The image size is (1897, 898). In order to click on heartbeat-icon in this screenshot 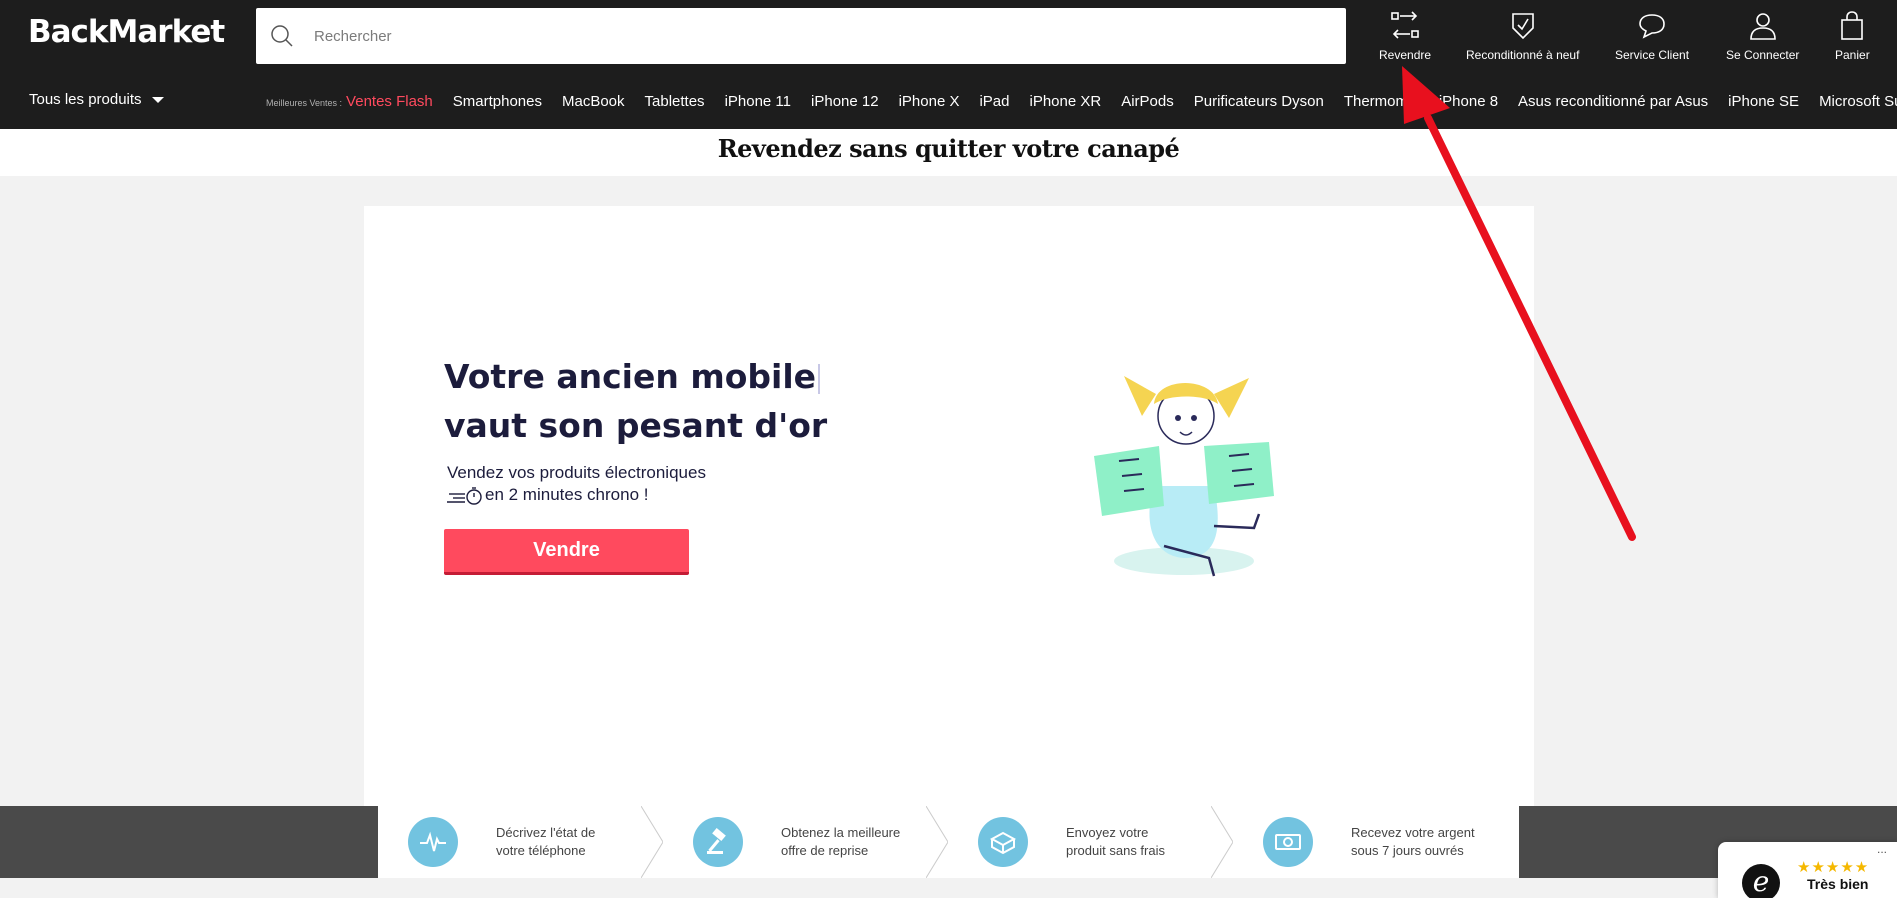, I will do `click(433, 841)`.